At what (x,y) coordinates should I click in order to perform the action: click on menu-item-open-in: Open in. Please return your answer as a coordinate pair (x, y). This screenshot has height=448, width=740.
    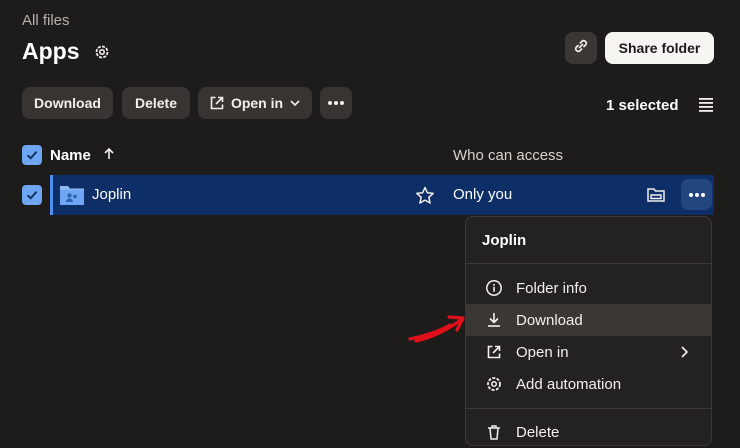
    Looking at the image, I should click on (588, 352).